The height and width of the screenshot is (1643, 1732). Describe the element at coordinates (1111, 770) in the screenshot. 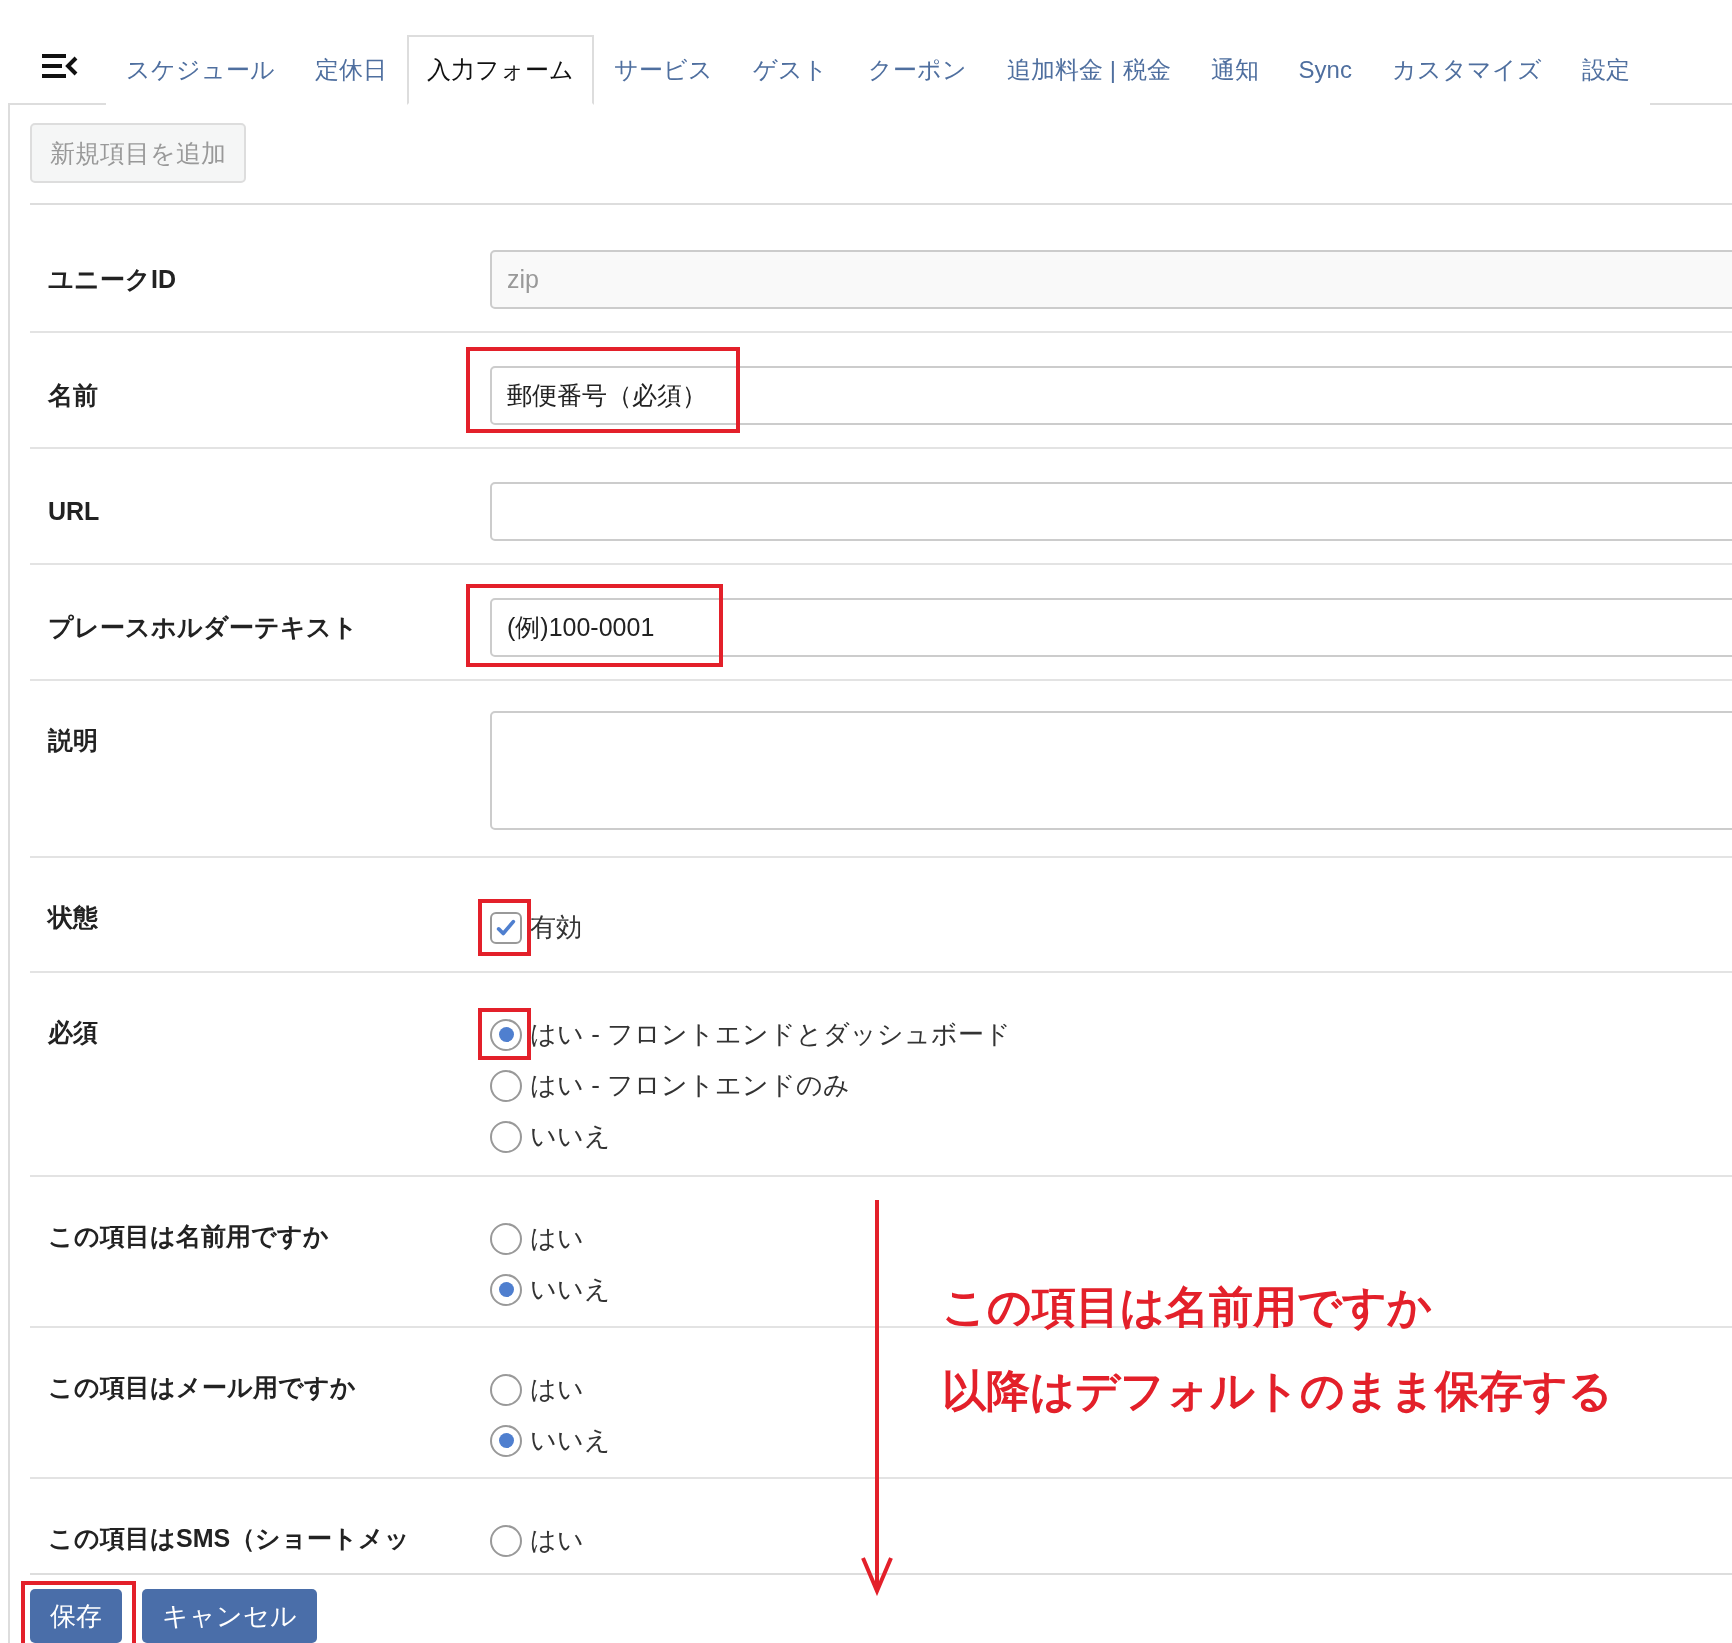

I see `description-field` at that location.